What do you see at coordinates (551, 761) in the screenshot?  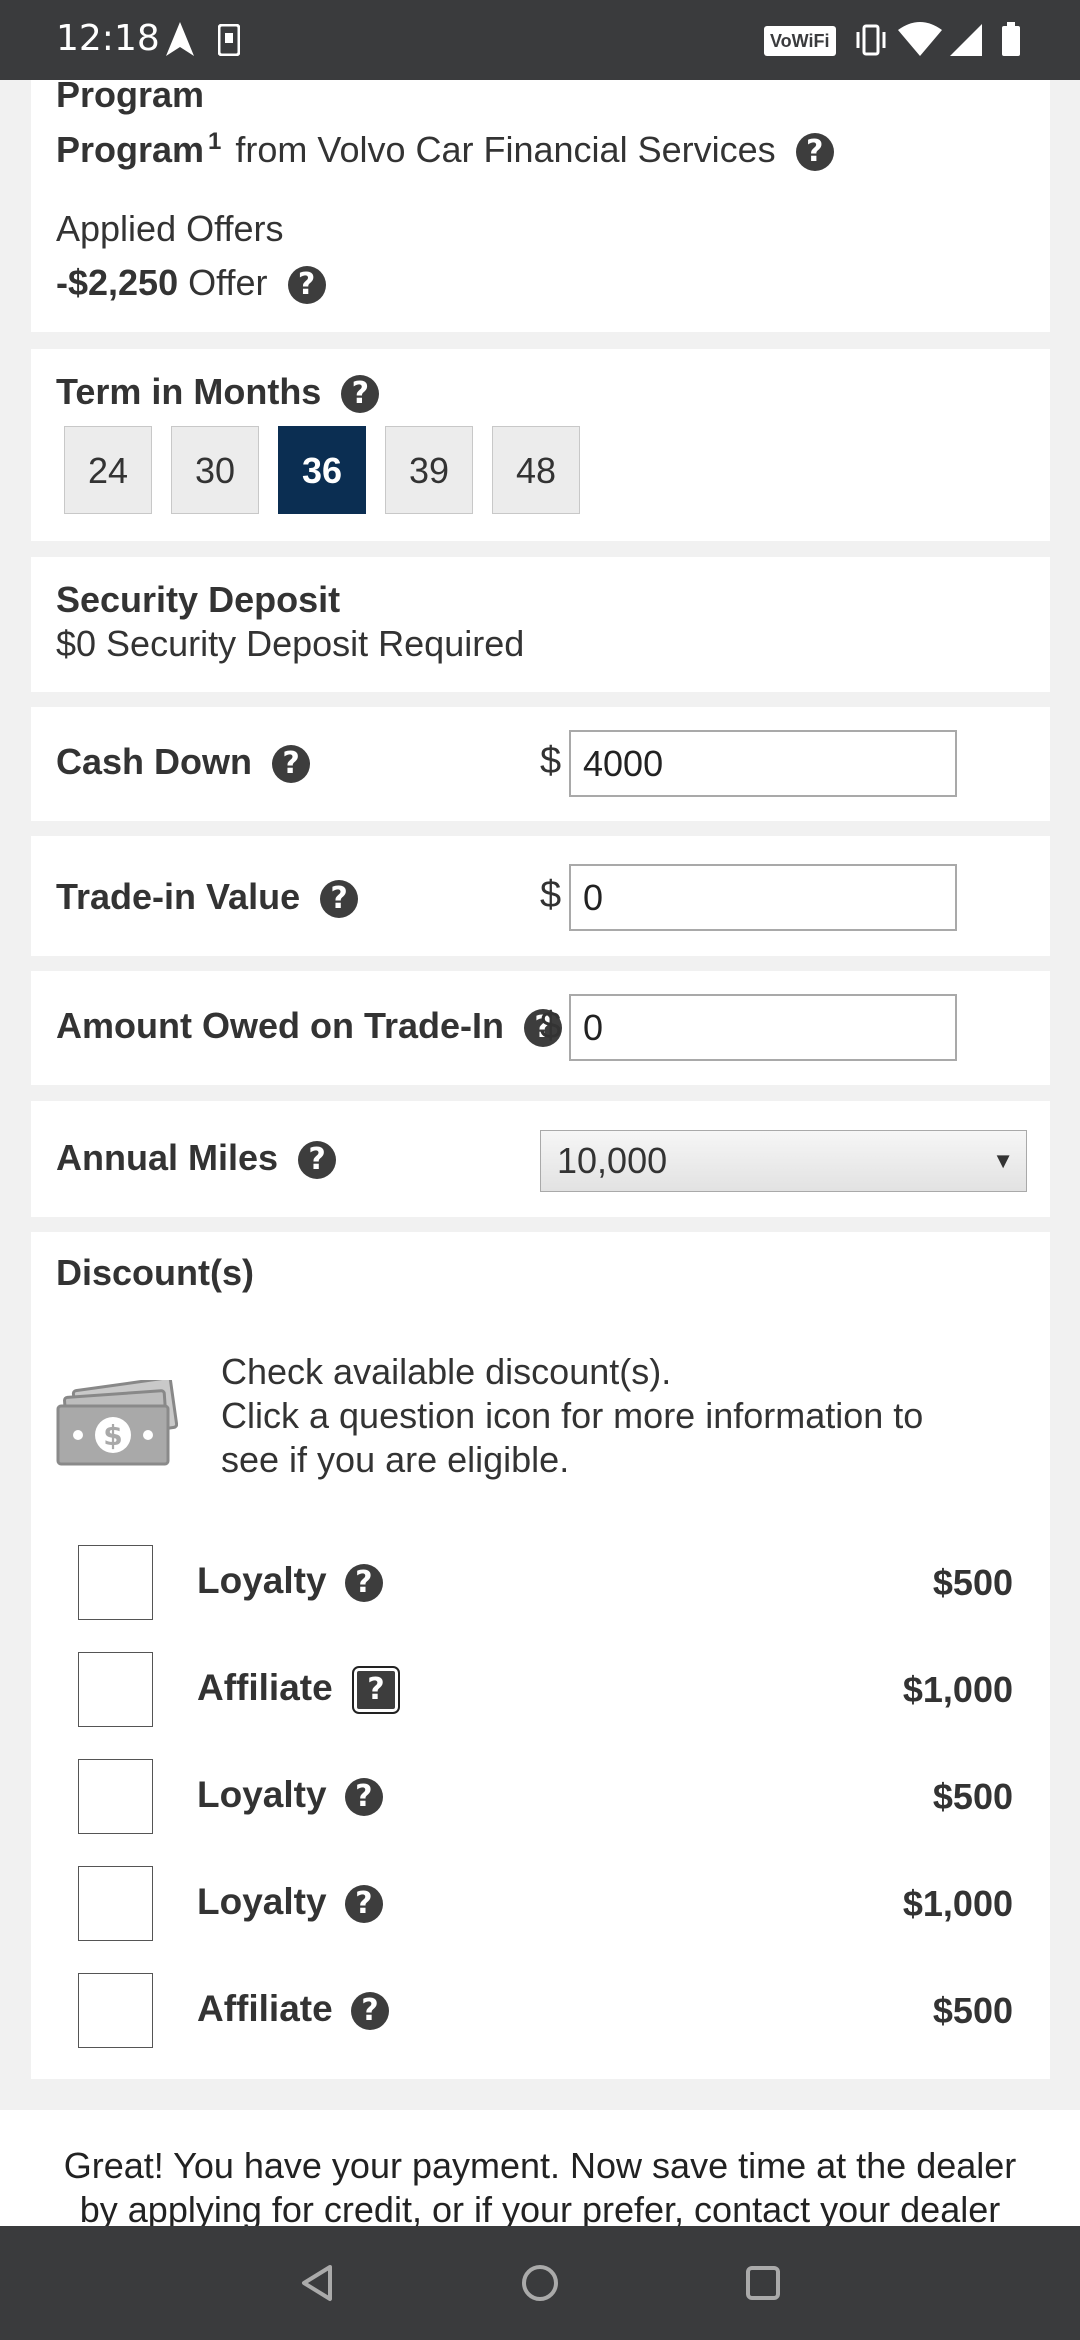 I see `cash-down-currency: $` at bounding box center [551, 761].